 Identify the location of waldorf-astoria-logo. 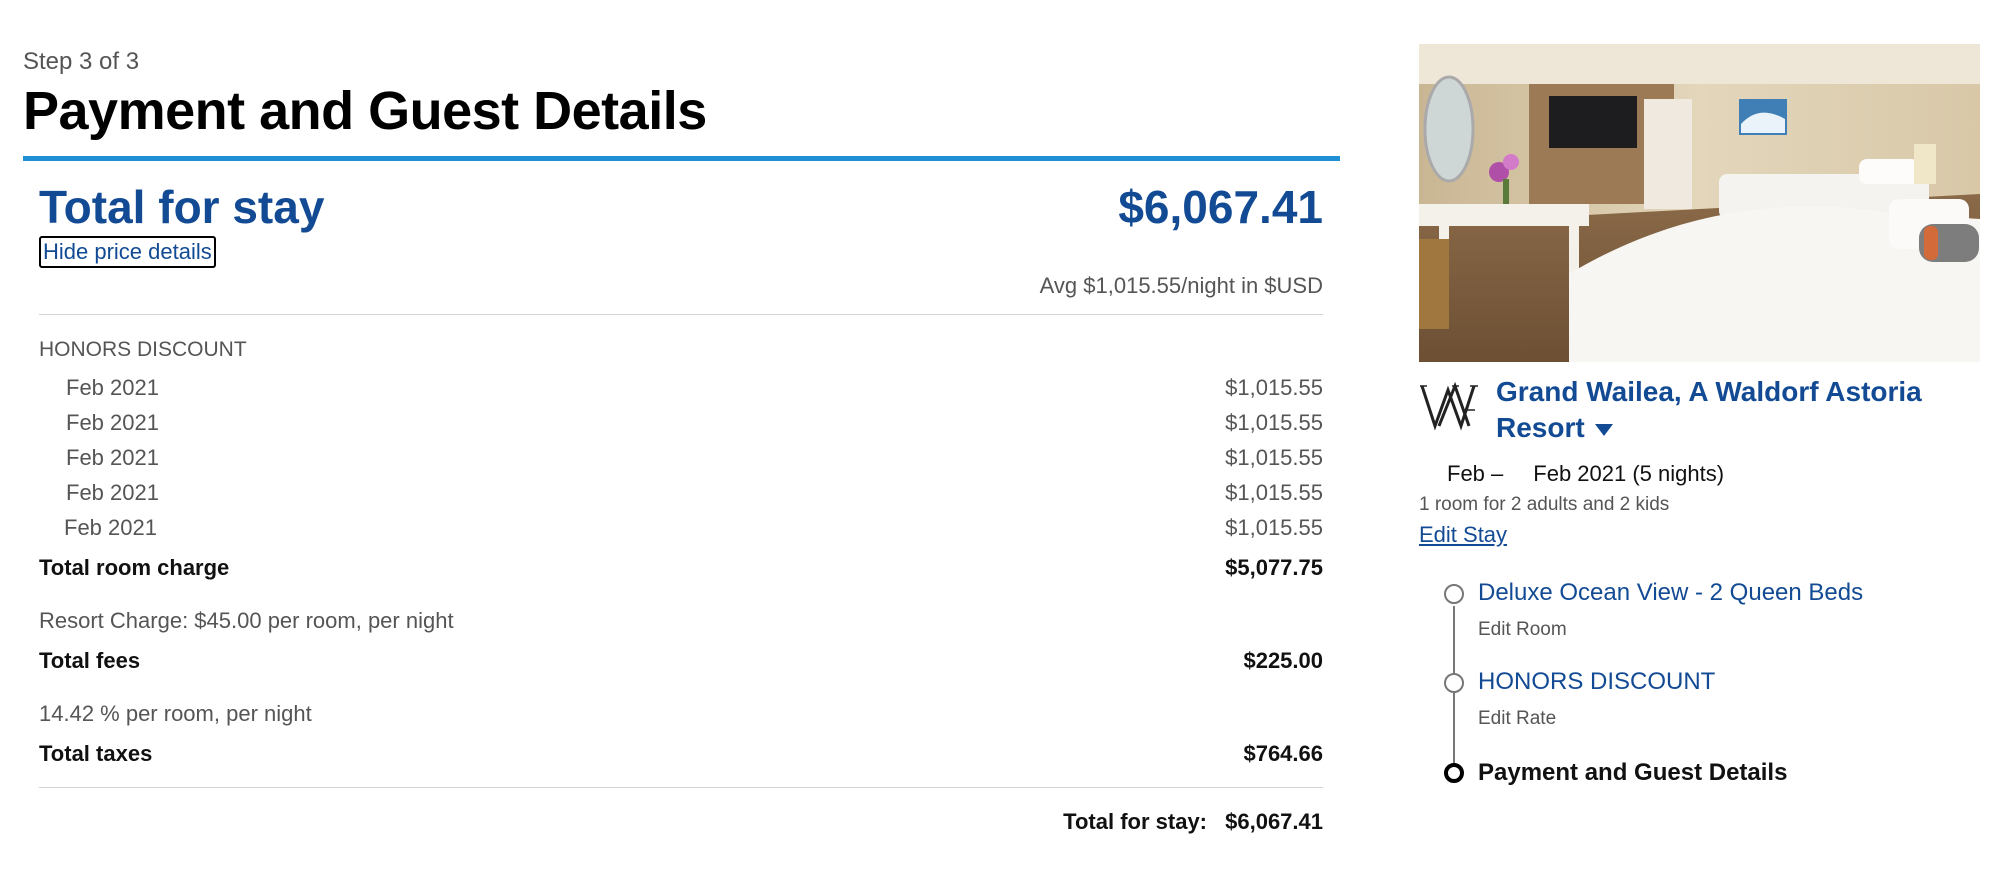
(1449, 406).